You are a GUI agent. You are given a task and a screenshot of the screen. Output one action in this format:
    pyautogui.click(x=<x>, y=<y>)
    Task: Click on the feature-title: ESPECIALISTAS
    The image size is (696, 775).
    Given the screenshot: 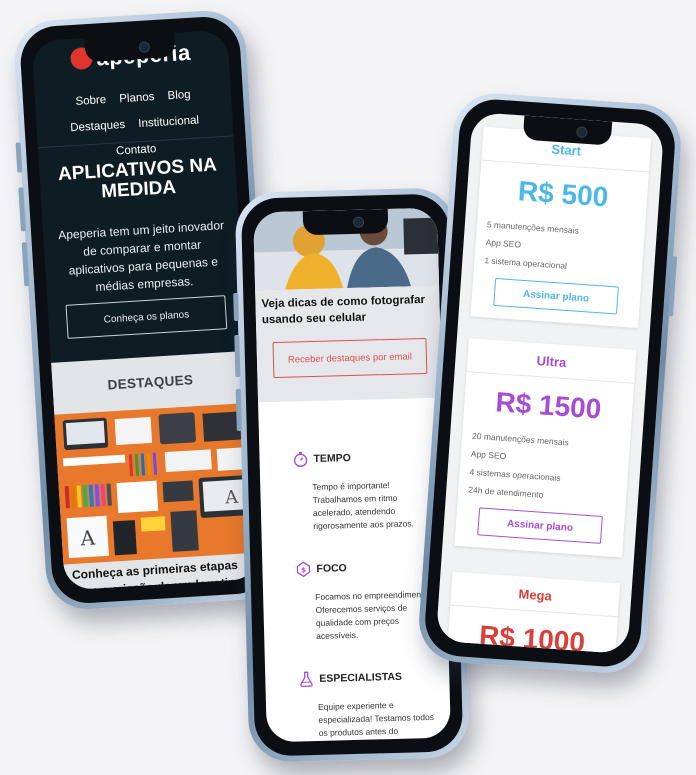 What is the action you would take?
    pyautogui.click(x=361, y=677)
    